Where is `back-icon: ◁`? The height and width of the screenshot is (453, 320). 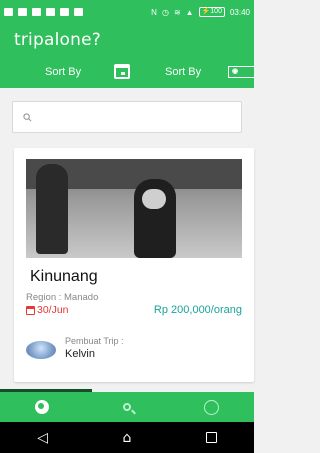
back-icon: ◁ is located at coordinates (42, 438).